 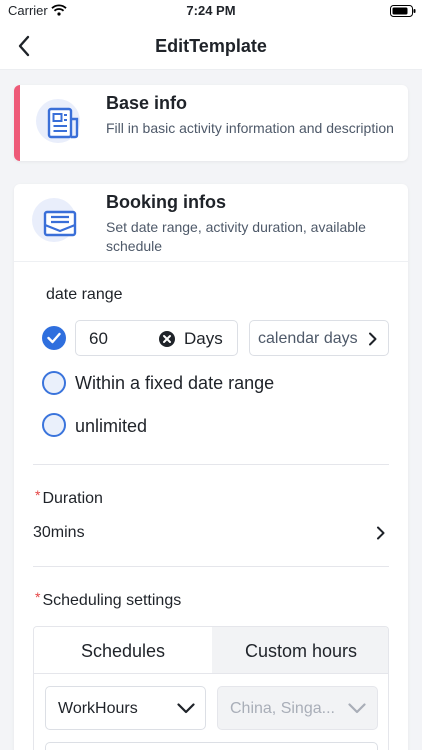 I want to click on battery-icon, so click(x=403, y=13).